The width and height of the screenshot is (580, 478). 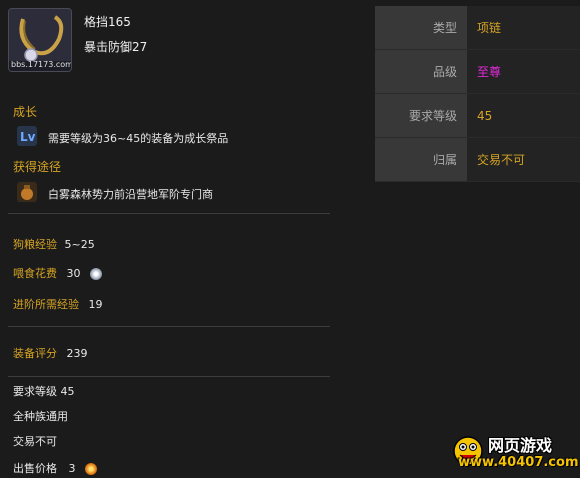 What do you see at coordinates (35, 353) in the screenshot?
I see `rating-label: 装备评分` at bounding box center [35, 353].